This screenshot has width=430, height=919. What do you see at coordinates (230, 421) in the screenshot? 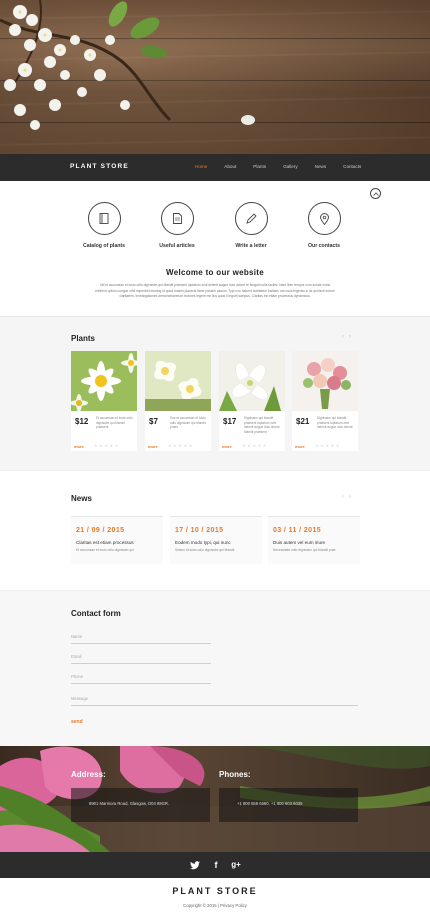
I see `plant-price: $17` at bounding box center [230, 421].